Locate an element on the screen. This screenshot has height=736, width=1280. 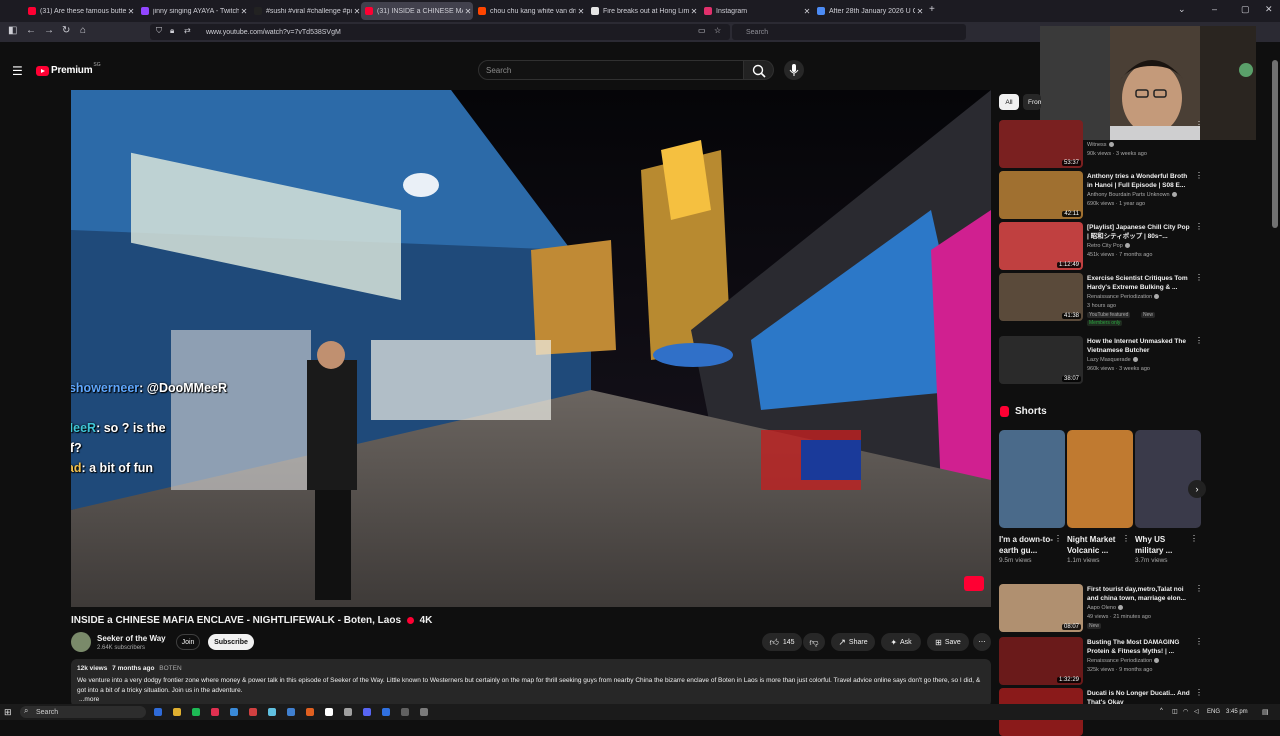
more-actions-button: ⋯ is located at coordinates (982, 642).